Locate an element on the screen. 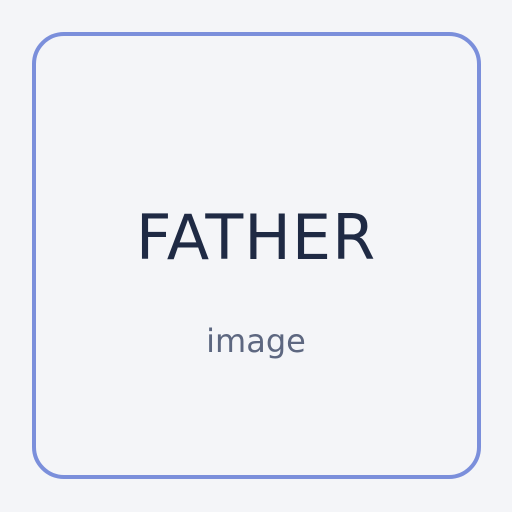 The width and height of the screenshot is (512, 512). card-word: FATHER is located at coordinates (256, 237).